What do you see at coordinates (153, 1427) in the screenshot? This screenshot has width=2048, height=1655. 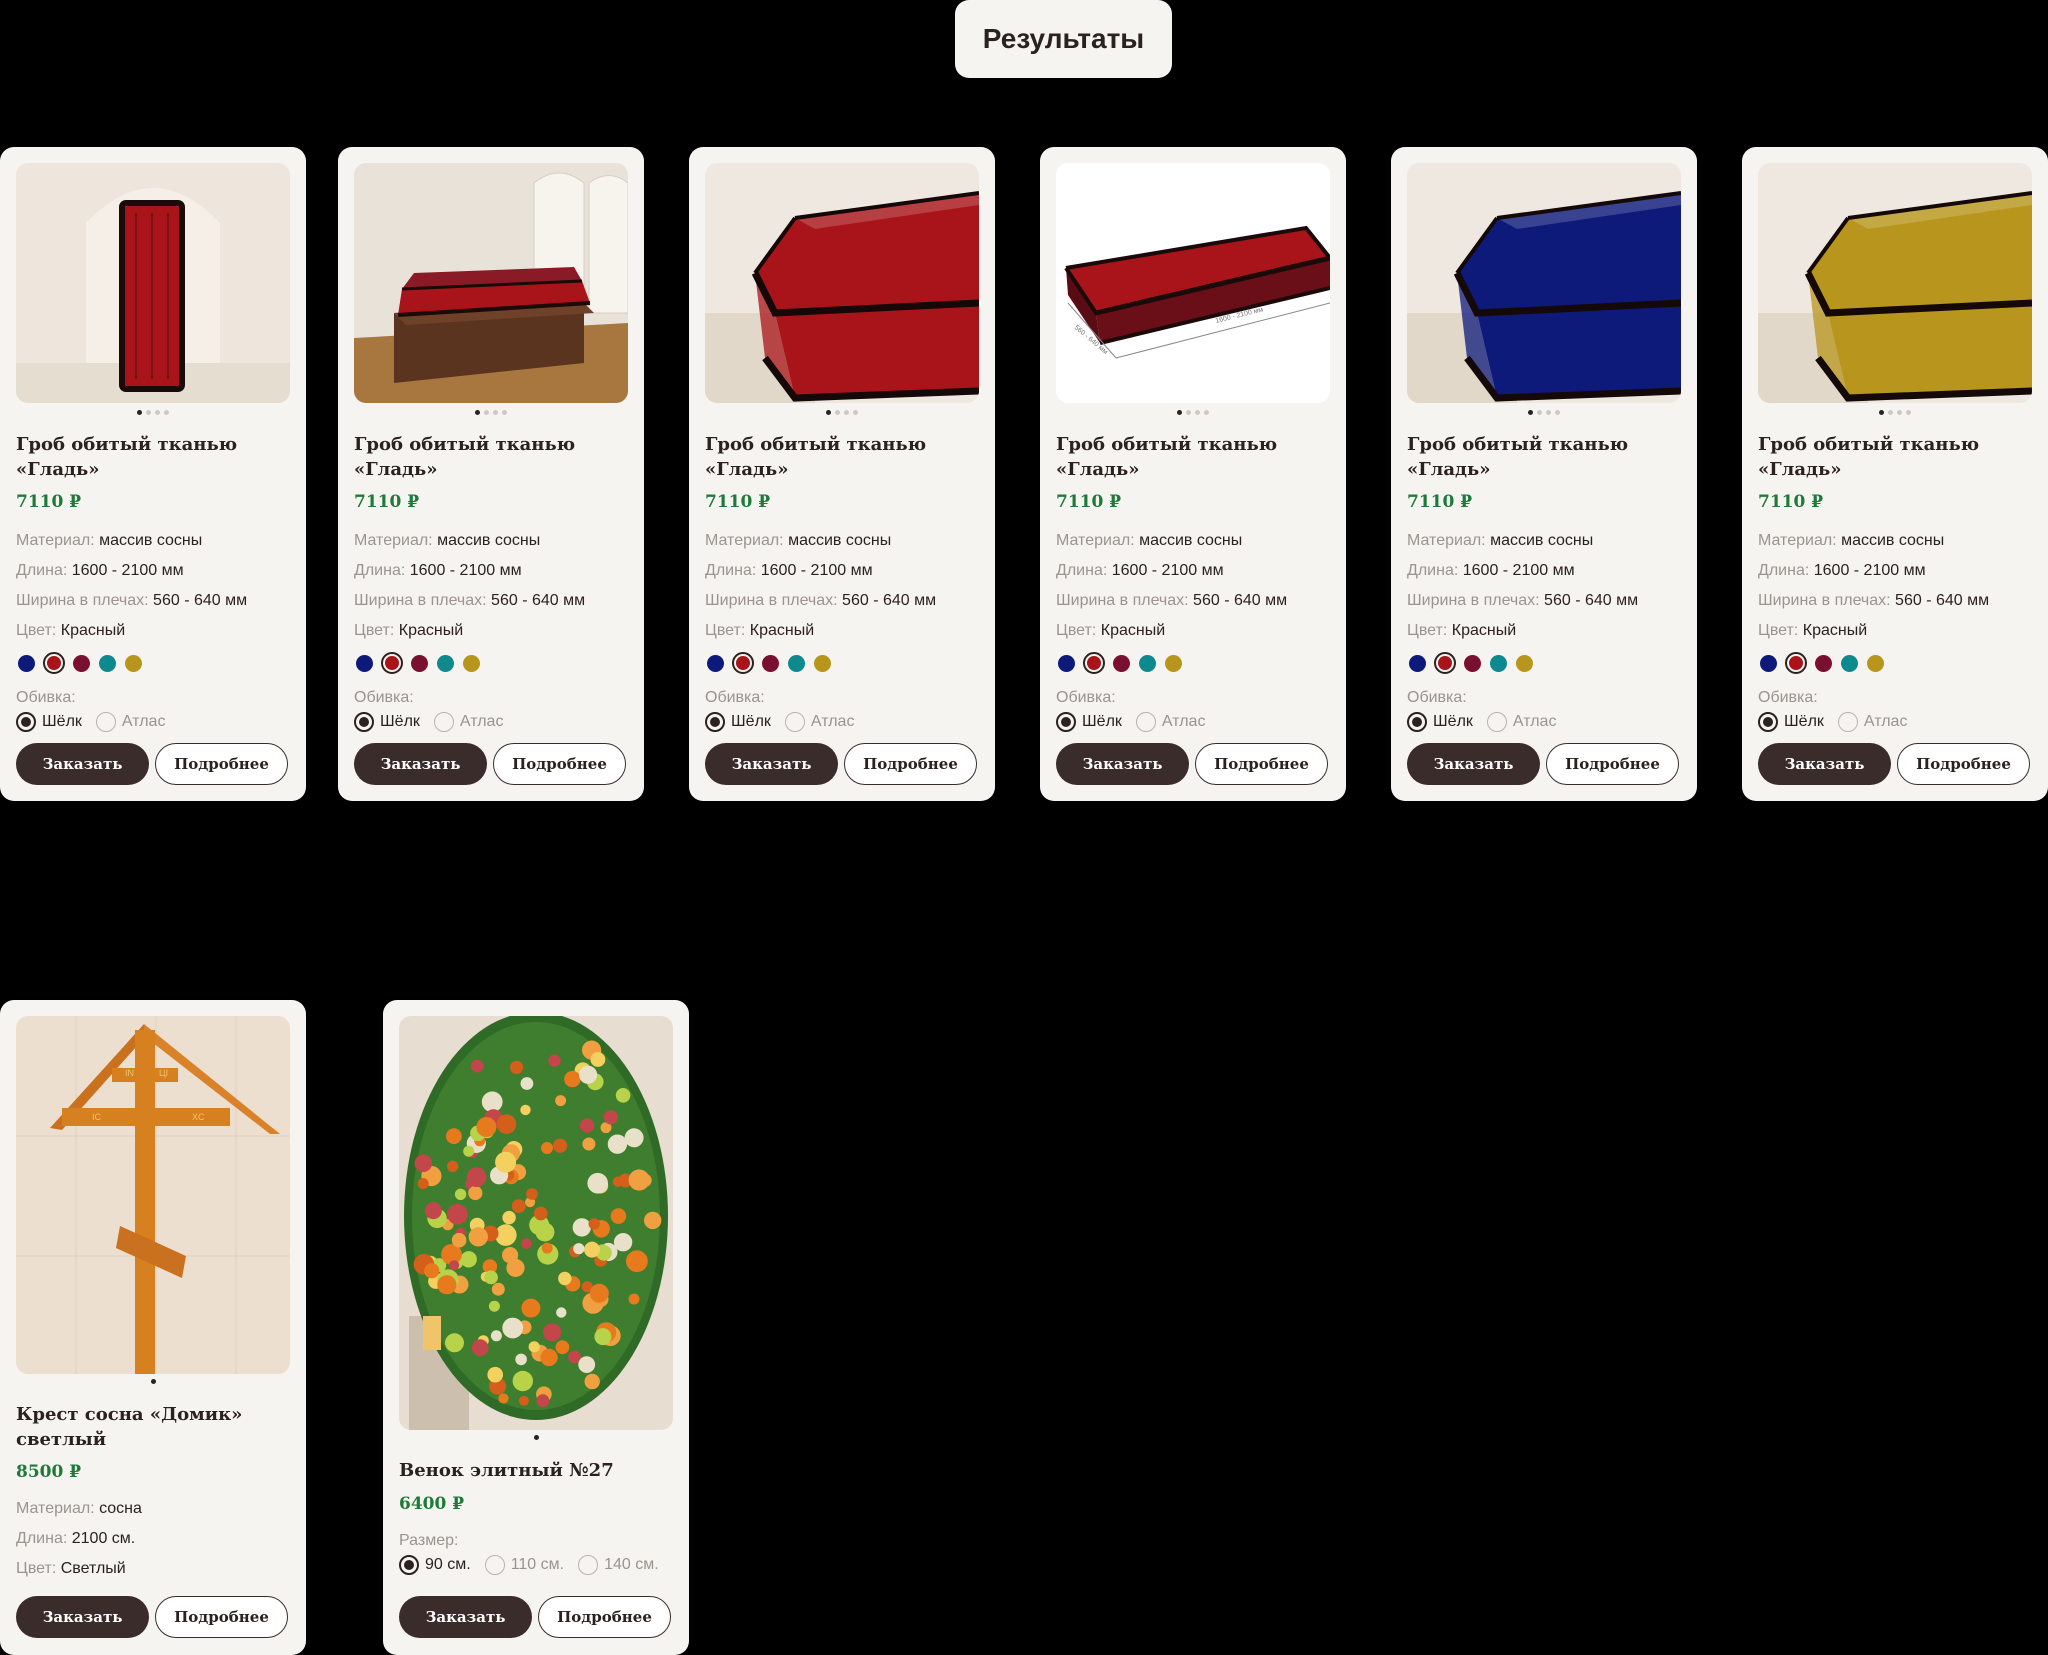 I see `product-title: Крест сосна «Домик» светлый` at bounding box center [153, 1427].